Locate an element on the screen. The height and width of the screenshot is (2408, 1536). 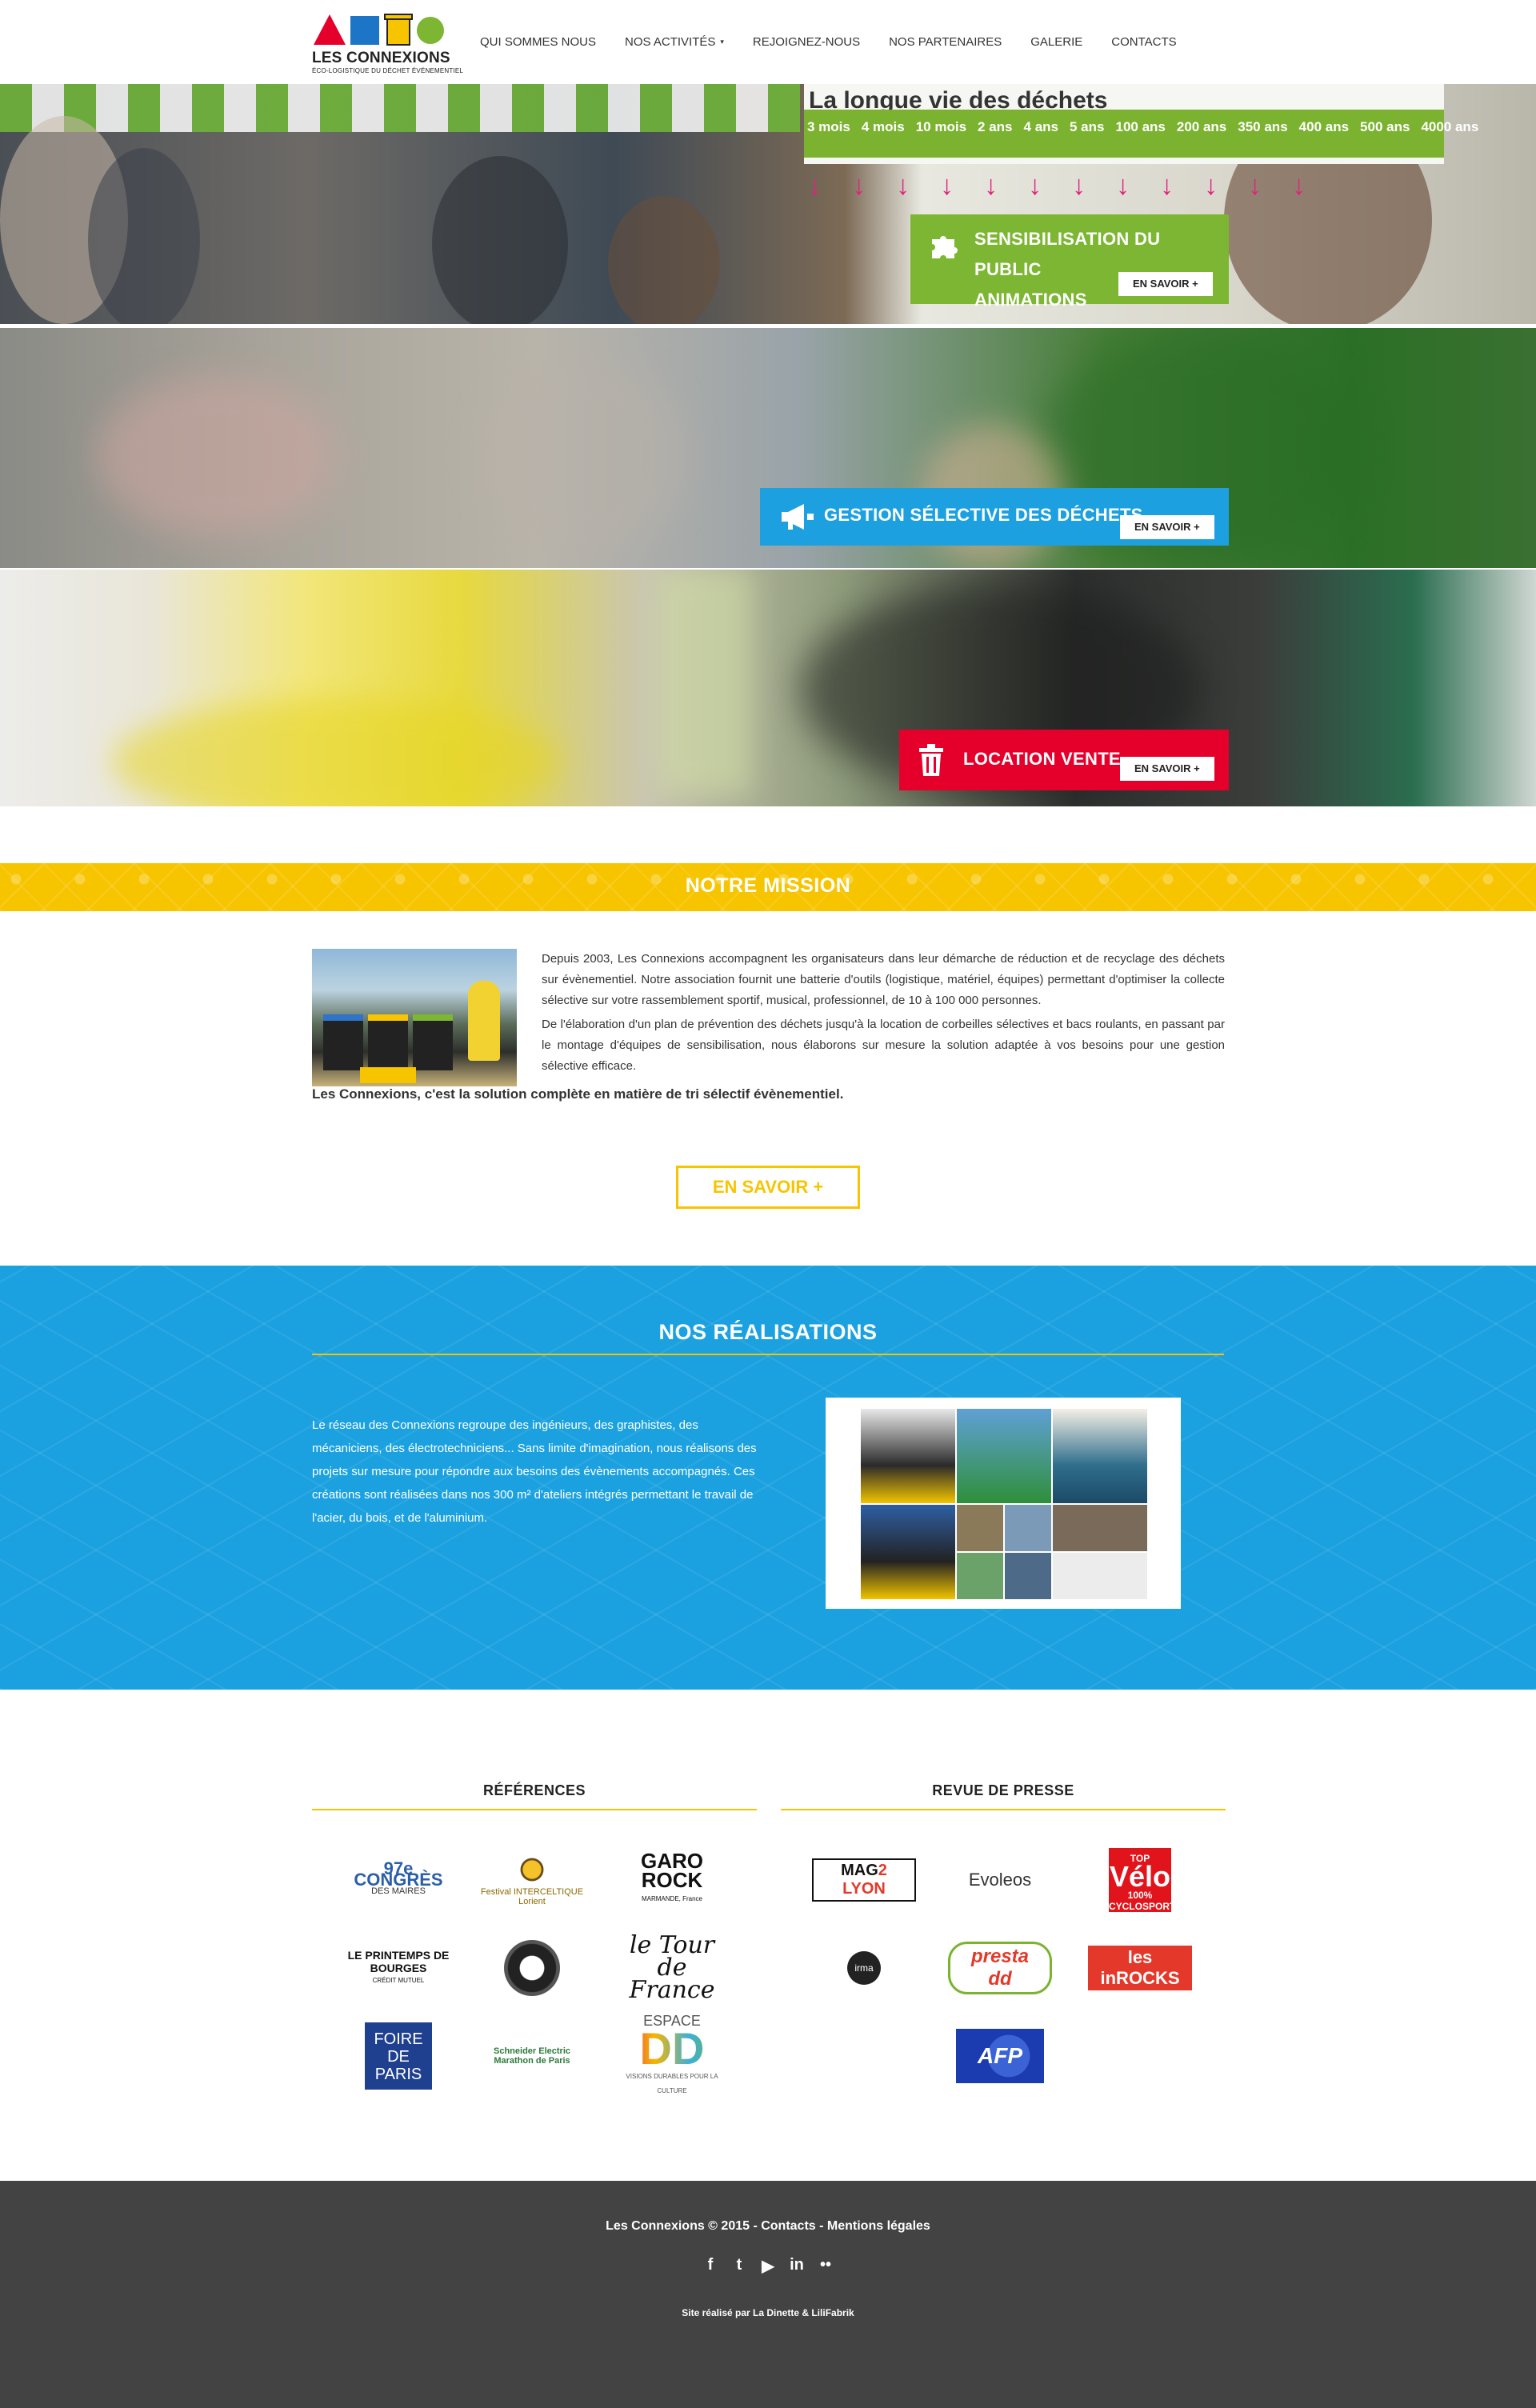
logo-congres-maires: 97e CONGRÈS DES MAIRES is located at coordinates (398, 1880).